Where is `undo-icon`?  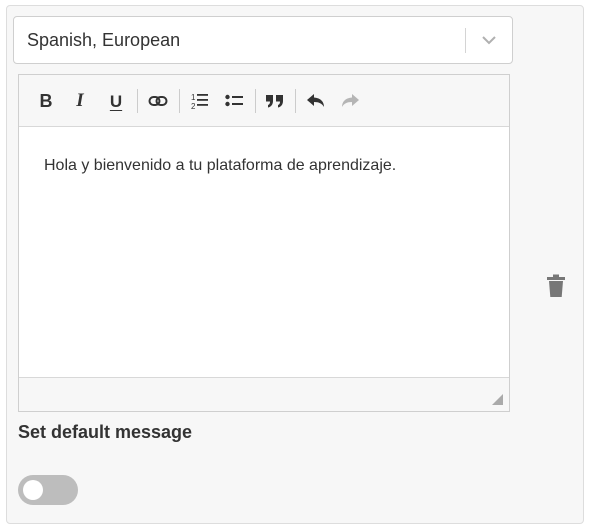
undo-icon is located at coordinates (315, 100).